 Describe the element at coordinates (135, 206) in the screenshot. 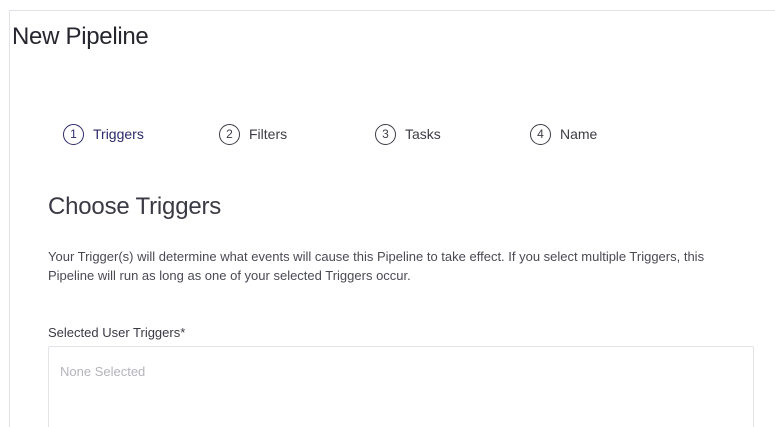

I see `section-title: Choose Triggers` at that location.